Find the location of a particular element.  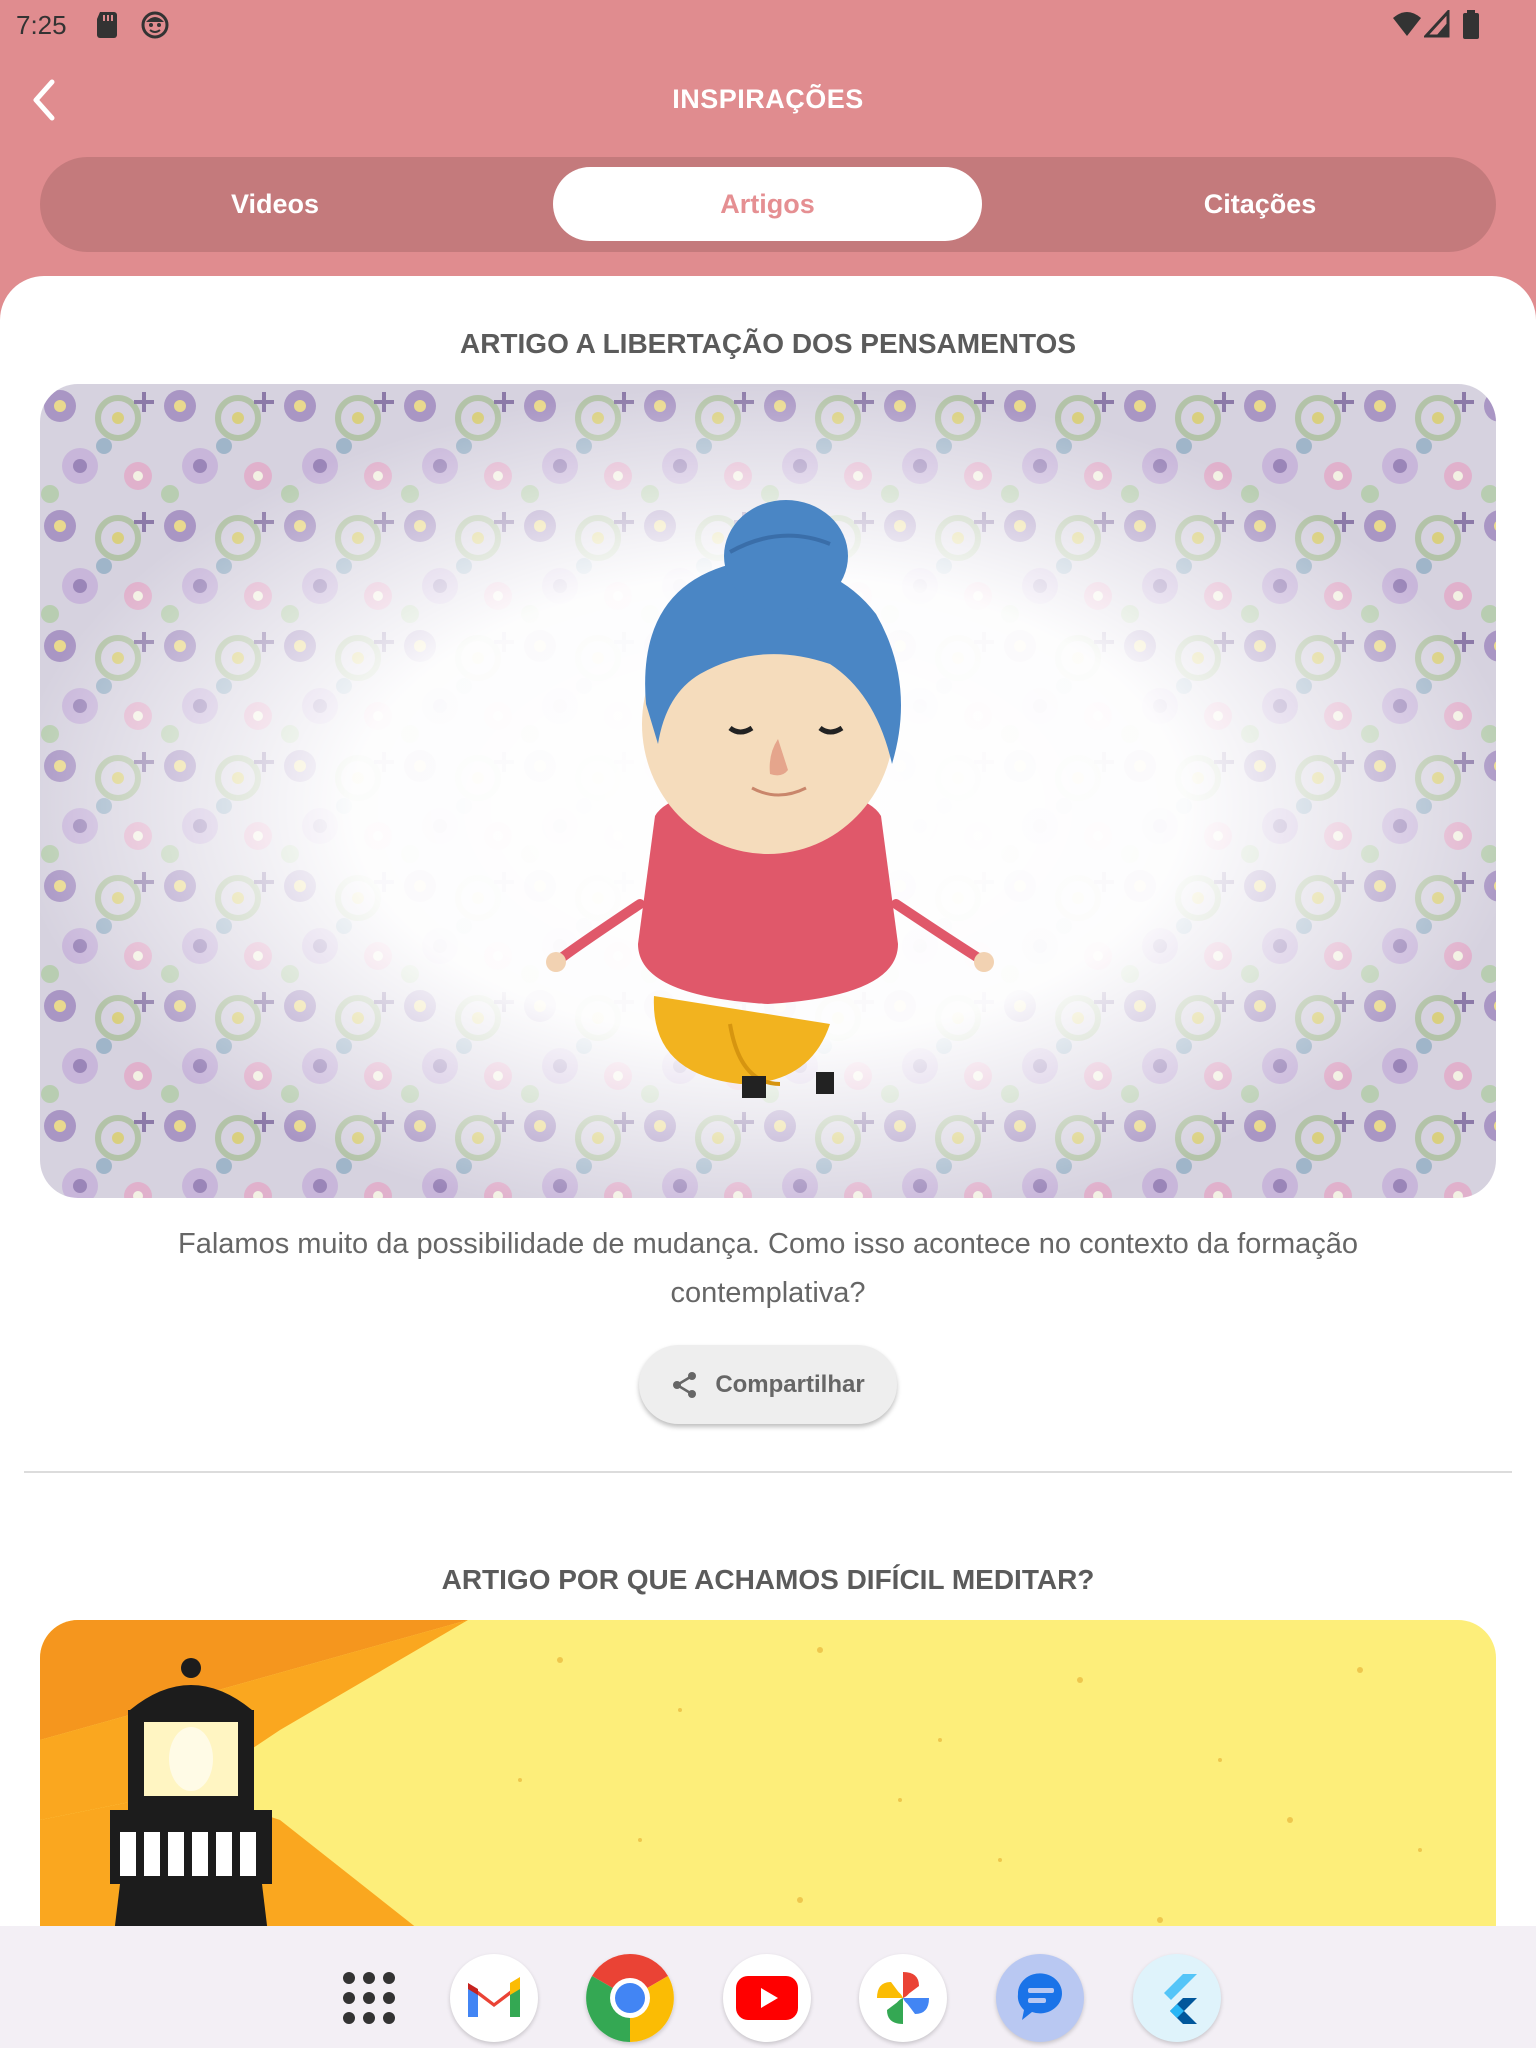

article-divider is located at coordinates (768, 1472).